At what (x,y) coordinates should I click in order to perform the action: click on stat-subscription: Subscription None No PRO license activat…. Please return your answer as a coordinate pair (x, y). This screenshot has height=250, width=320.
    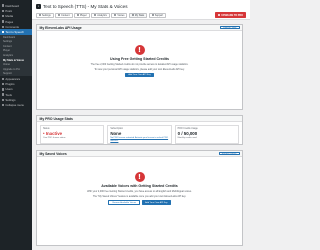
    Looking at the image, I should click on (139, 134).